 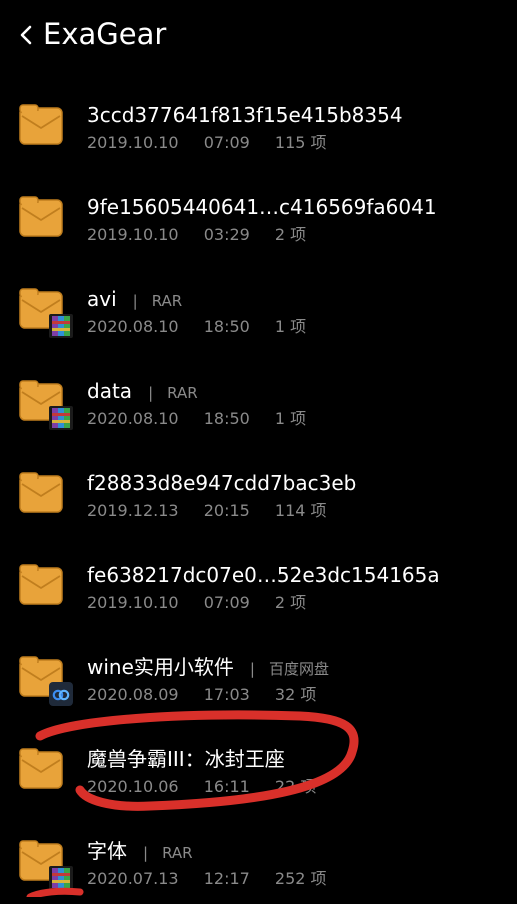 What do you see at coordinates (133, 510) in the screenshot?
I see `folder-date: 2019.12.13` at bounding box center [133, 510].